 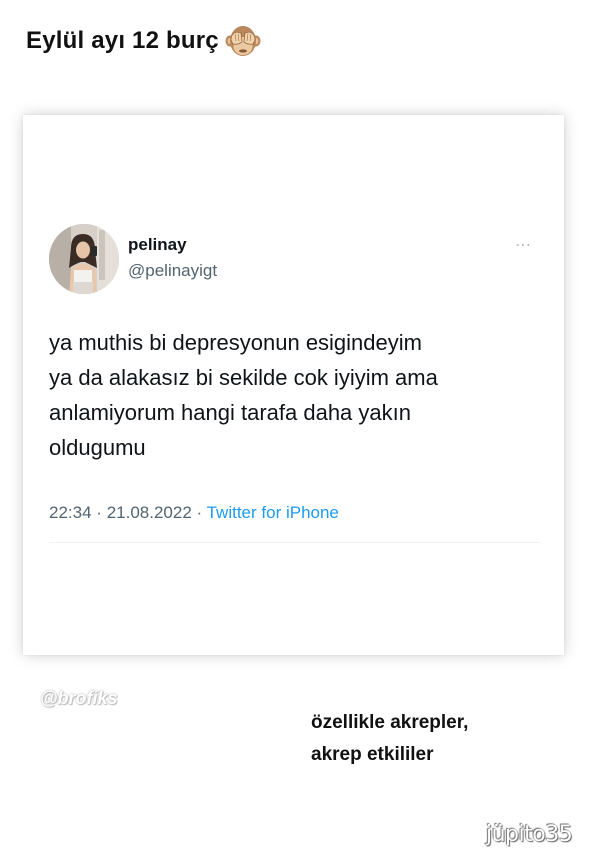 What do you see at coordinates (172, 271) in the screenshot?
I see `author-handle: @pelinayigt` at bounding box center [172, 271].